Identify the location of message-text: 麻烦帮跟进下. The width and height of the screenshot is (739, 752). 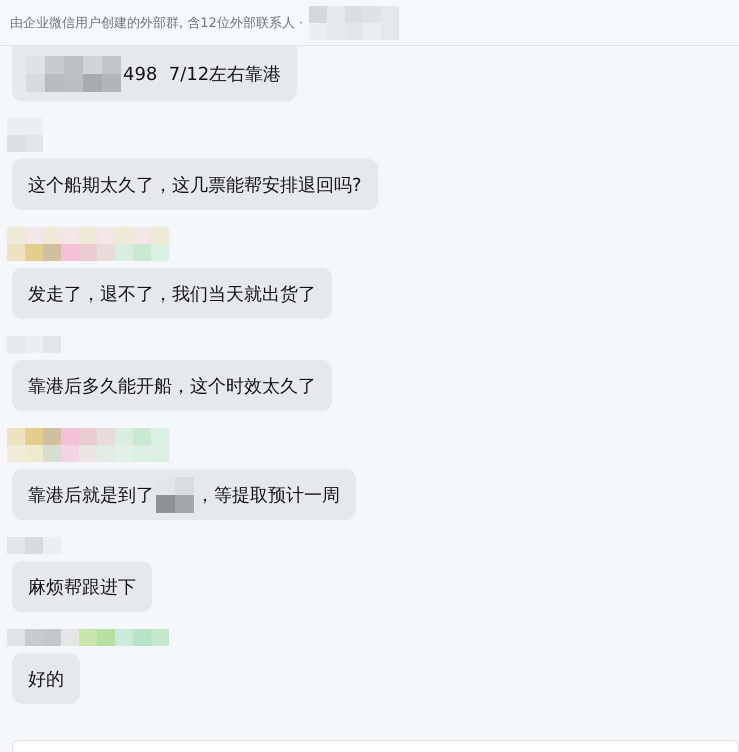
(82, 587).